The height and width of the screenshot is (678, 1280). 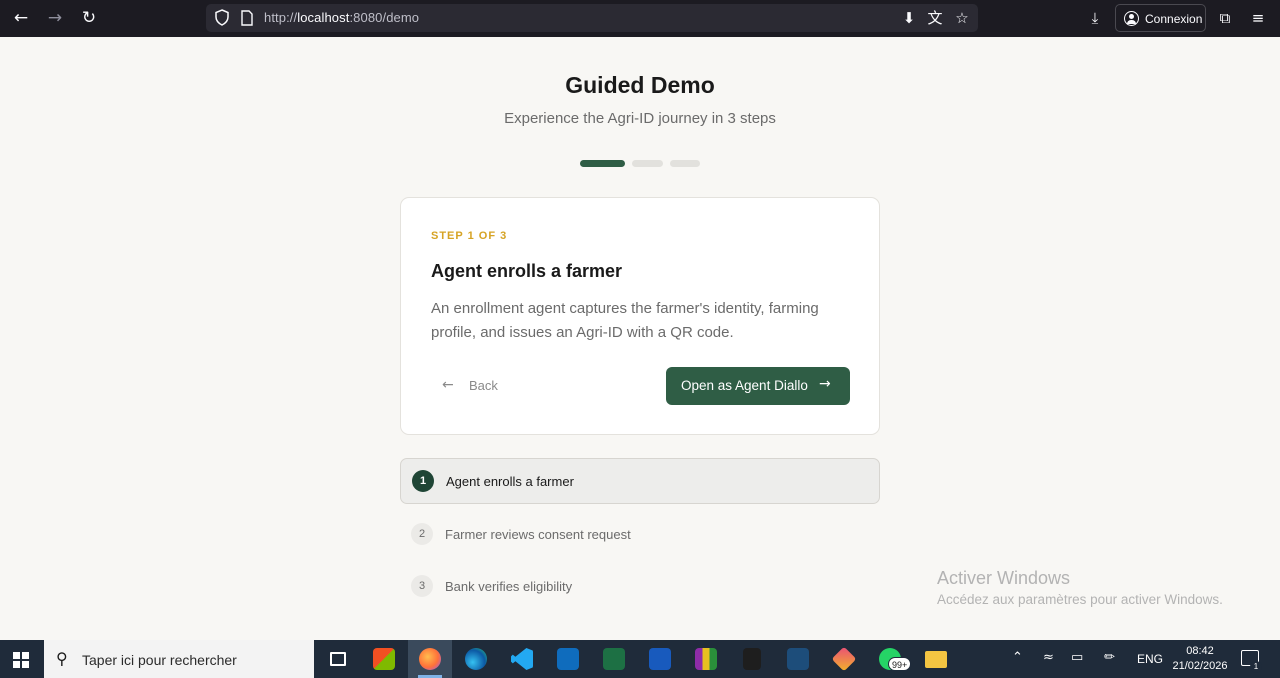 I want to click on figma-icon, so click(x=752, y=659).